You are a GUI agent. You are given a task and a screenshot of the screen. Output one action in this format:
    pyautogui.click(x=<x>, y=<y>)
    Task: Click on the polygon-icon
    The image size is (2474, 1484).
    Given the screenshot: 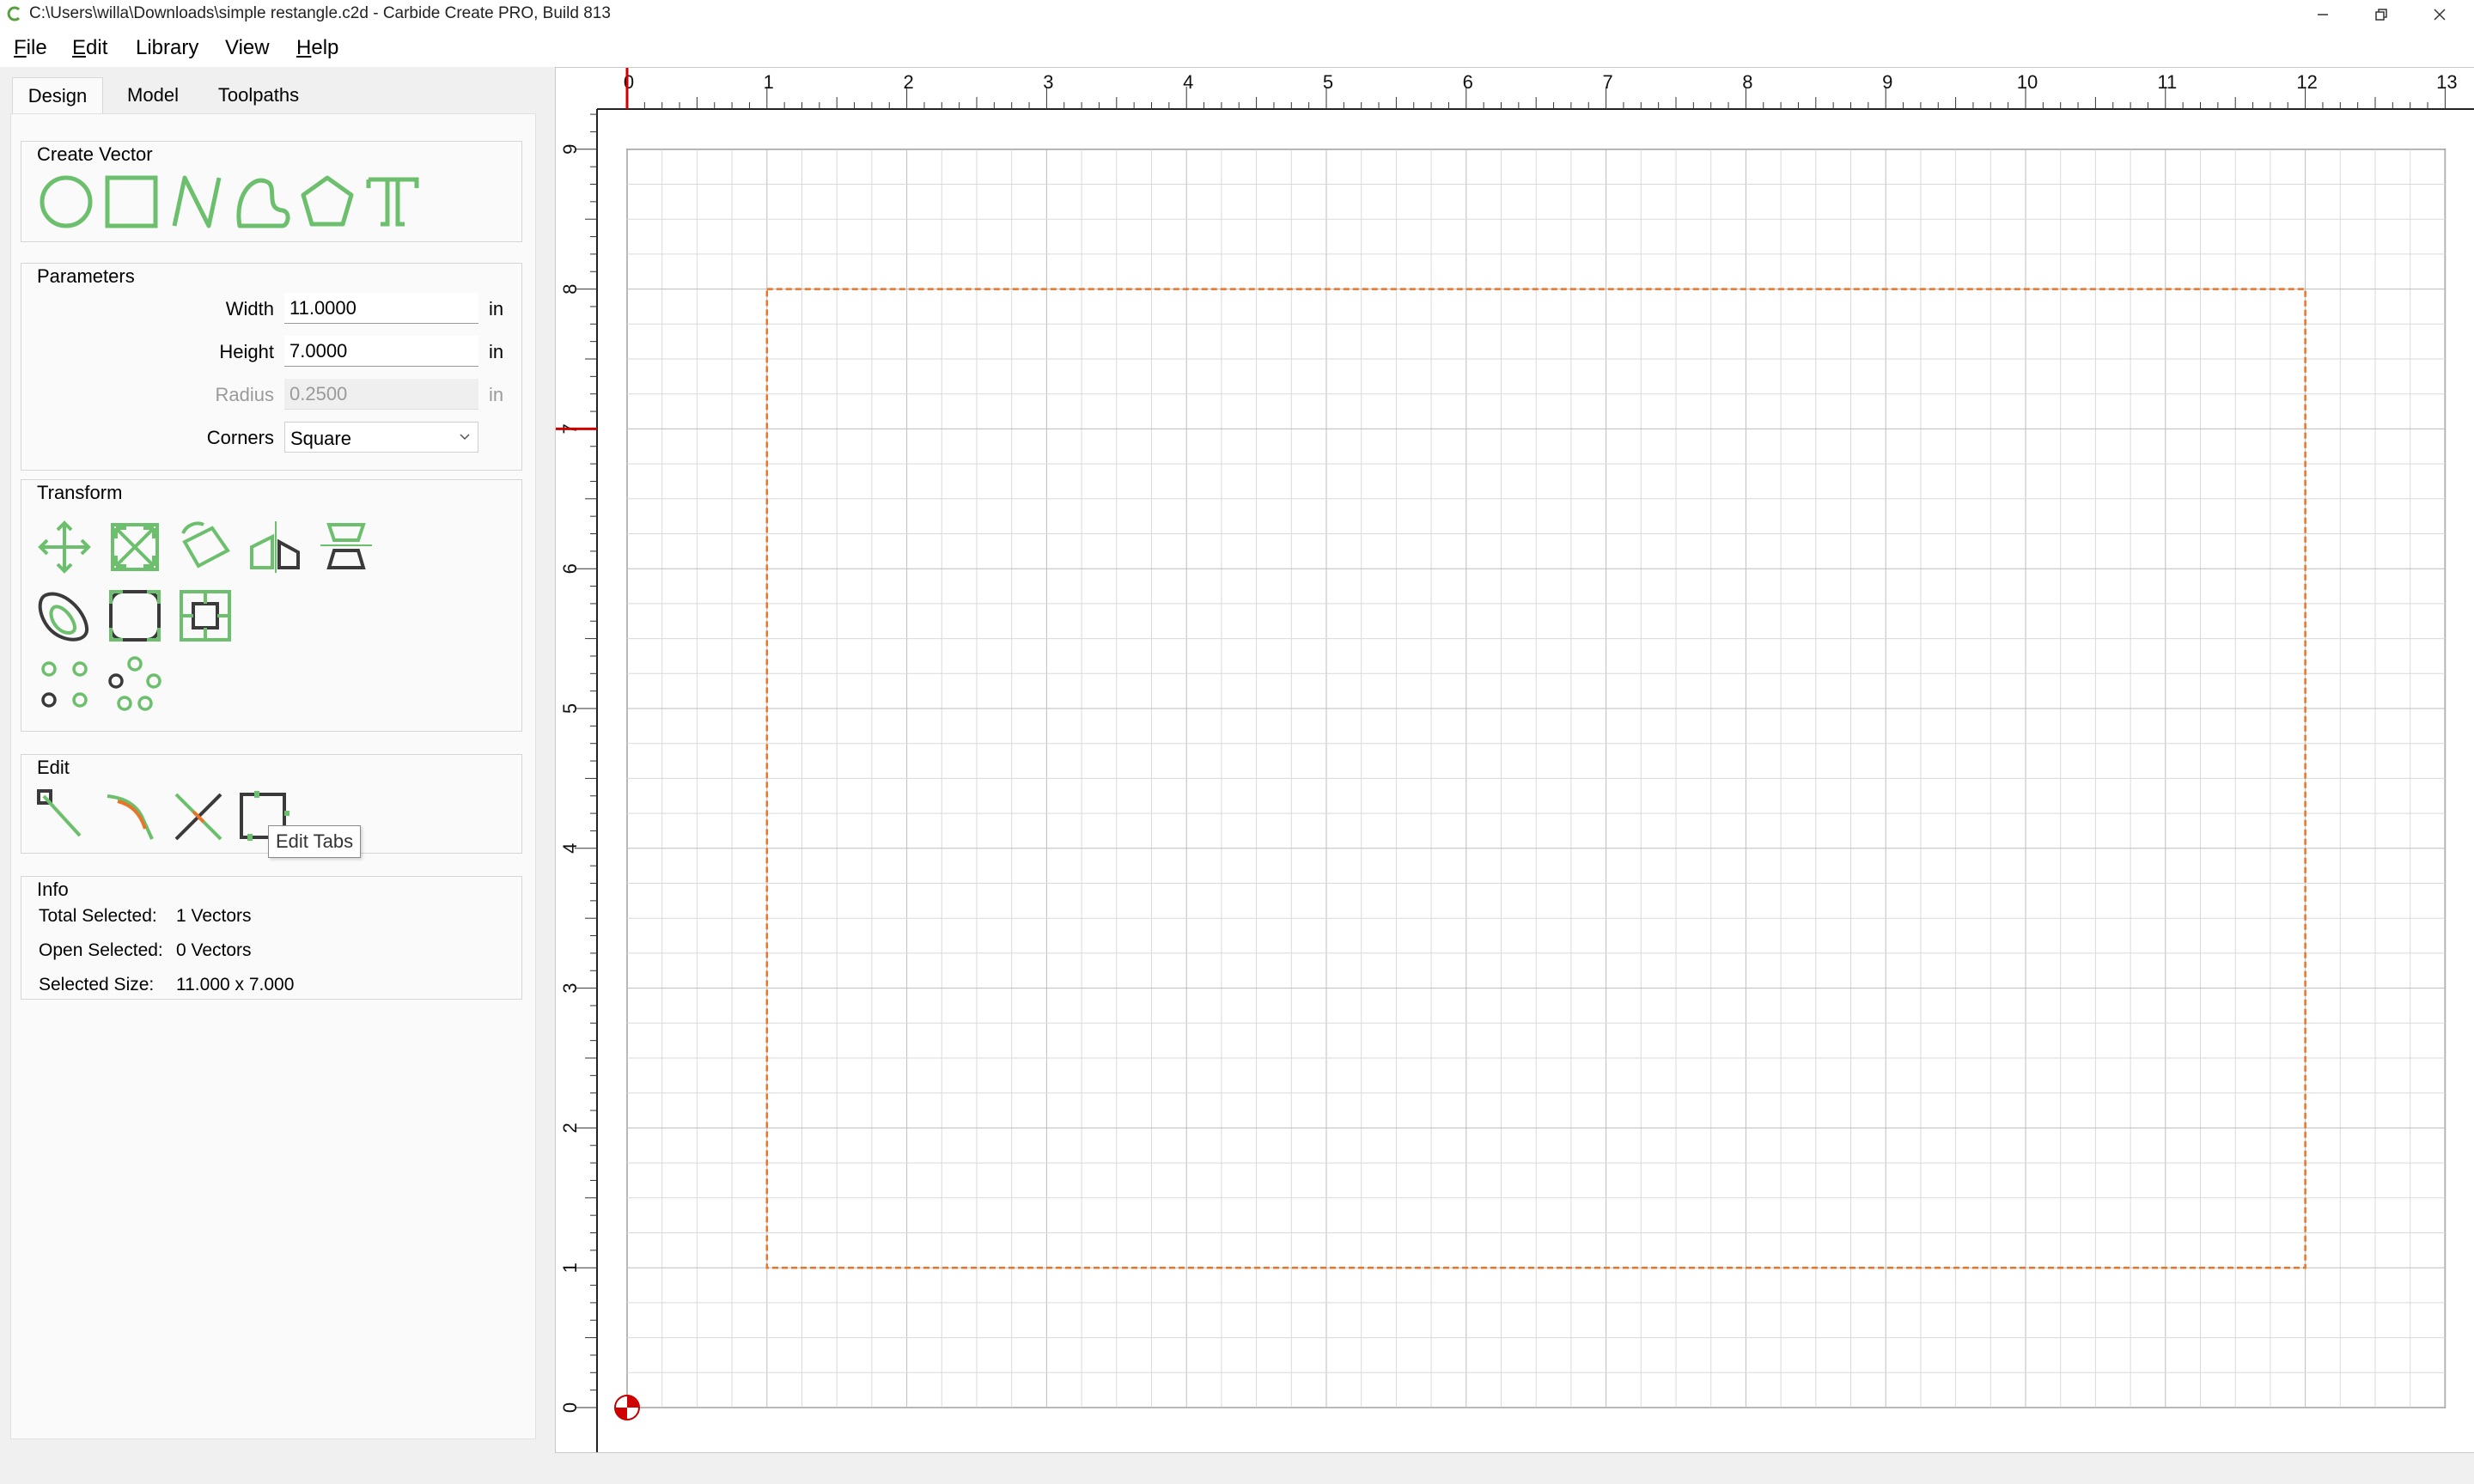 What is the action you would take?
    pyautogui.click(x=327, y=202)
    